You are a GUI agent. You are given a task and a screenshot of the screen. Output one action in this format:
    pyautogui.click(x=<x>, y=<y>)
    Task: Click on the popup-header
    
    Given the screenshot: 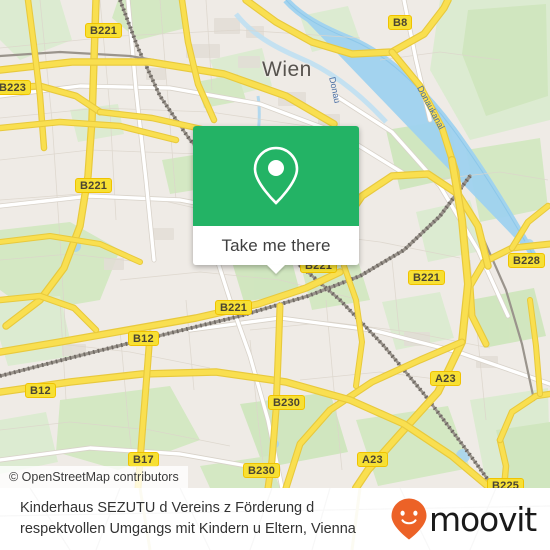 What is the action you would take?
    pyautogui.click(x=276, y=176)
    